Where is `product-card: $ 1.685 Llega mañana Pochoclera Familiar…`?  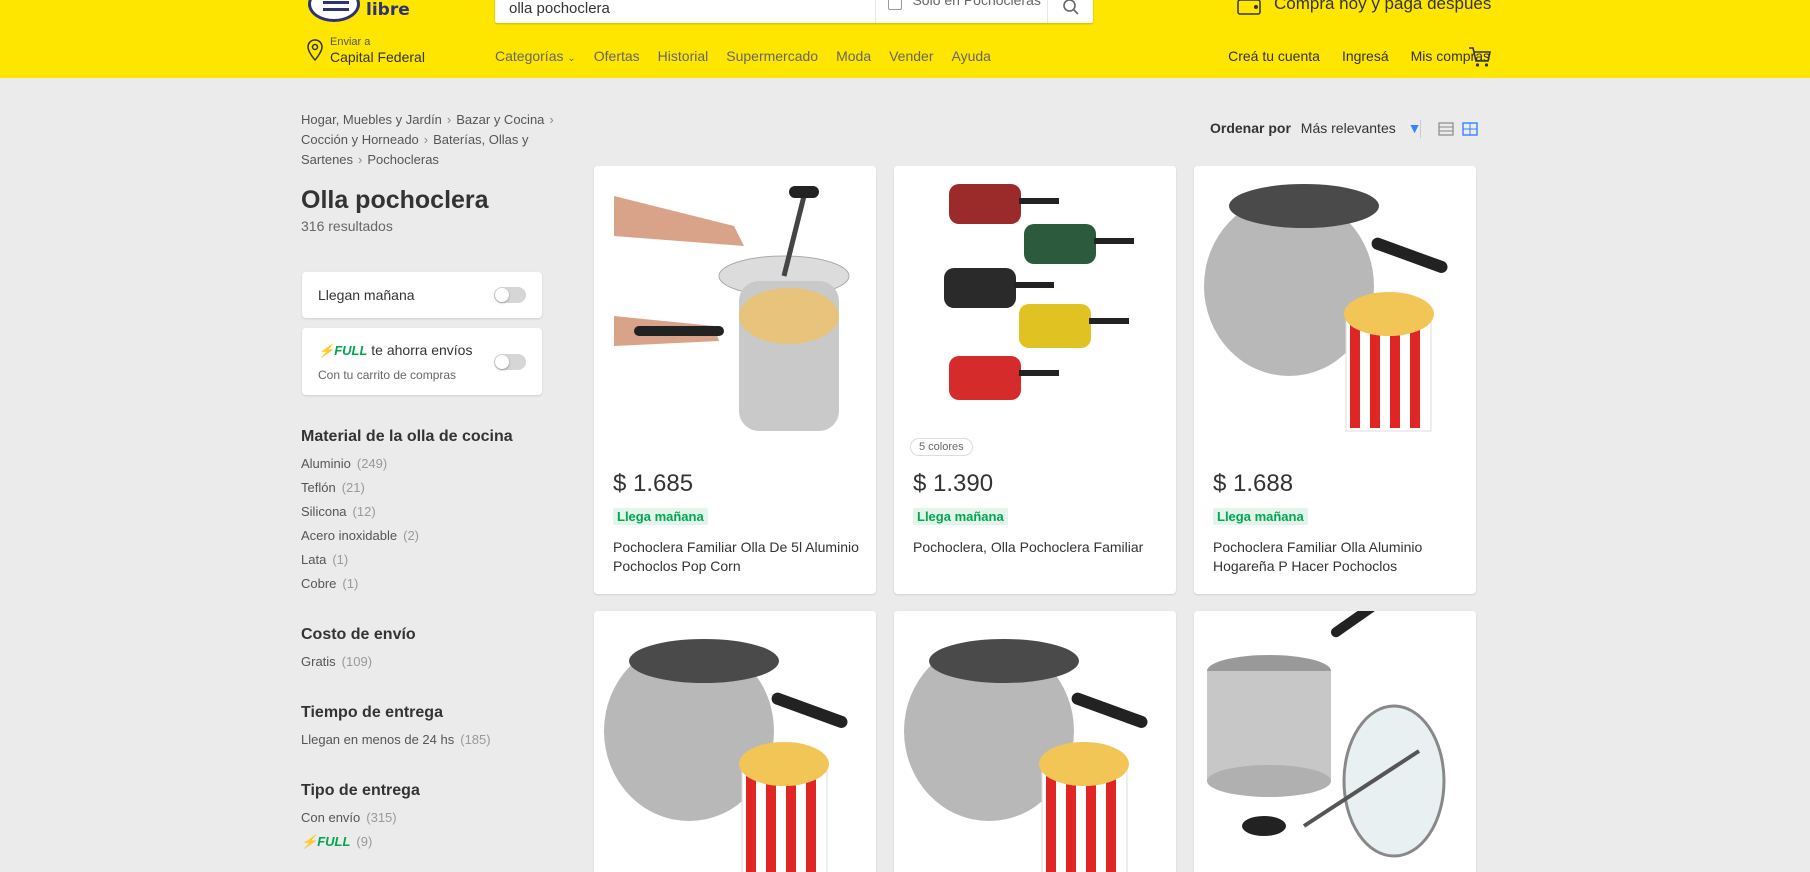
product-card: $ 1.685 Llega mañana Pochoclera Familiar… is located at coordinates (735, 380).